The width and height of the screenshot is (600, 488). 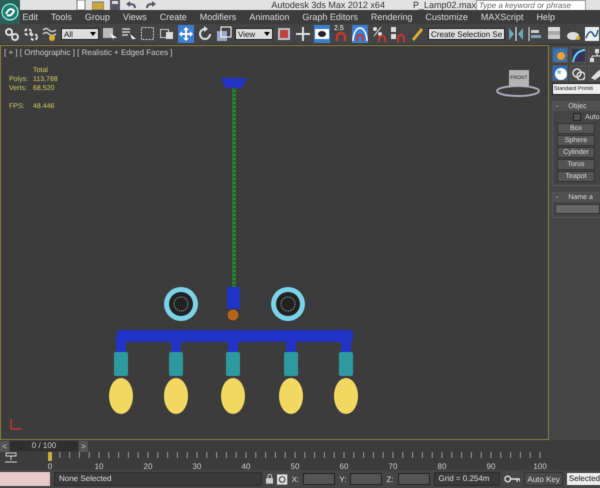 I want to click on menu-item: Modifiers, so click(x=218, y=17).